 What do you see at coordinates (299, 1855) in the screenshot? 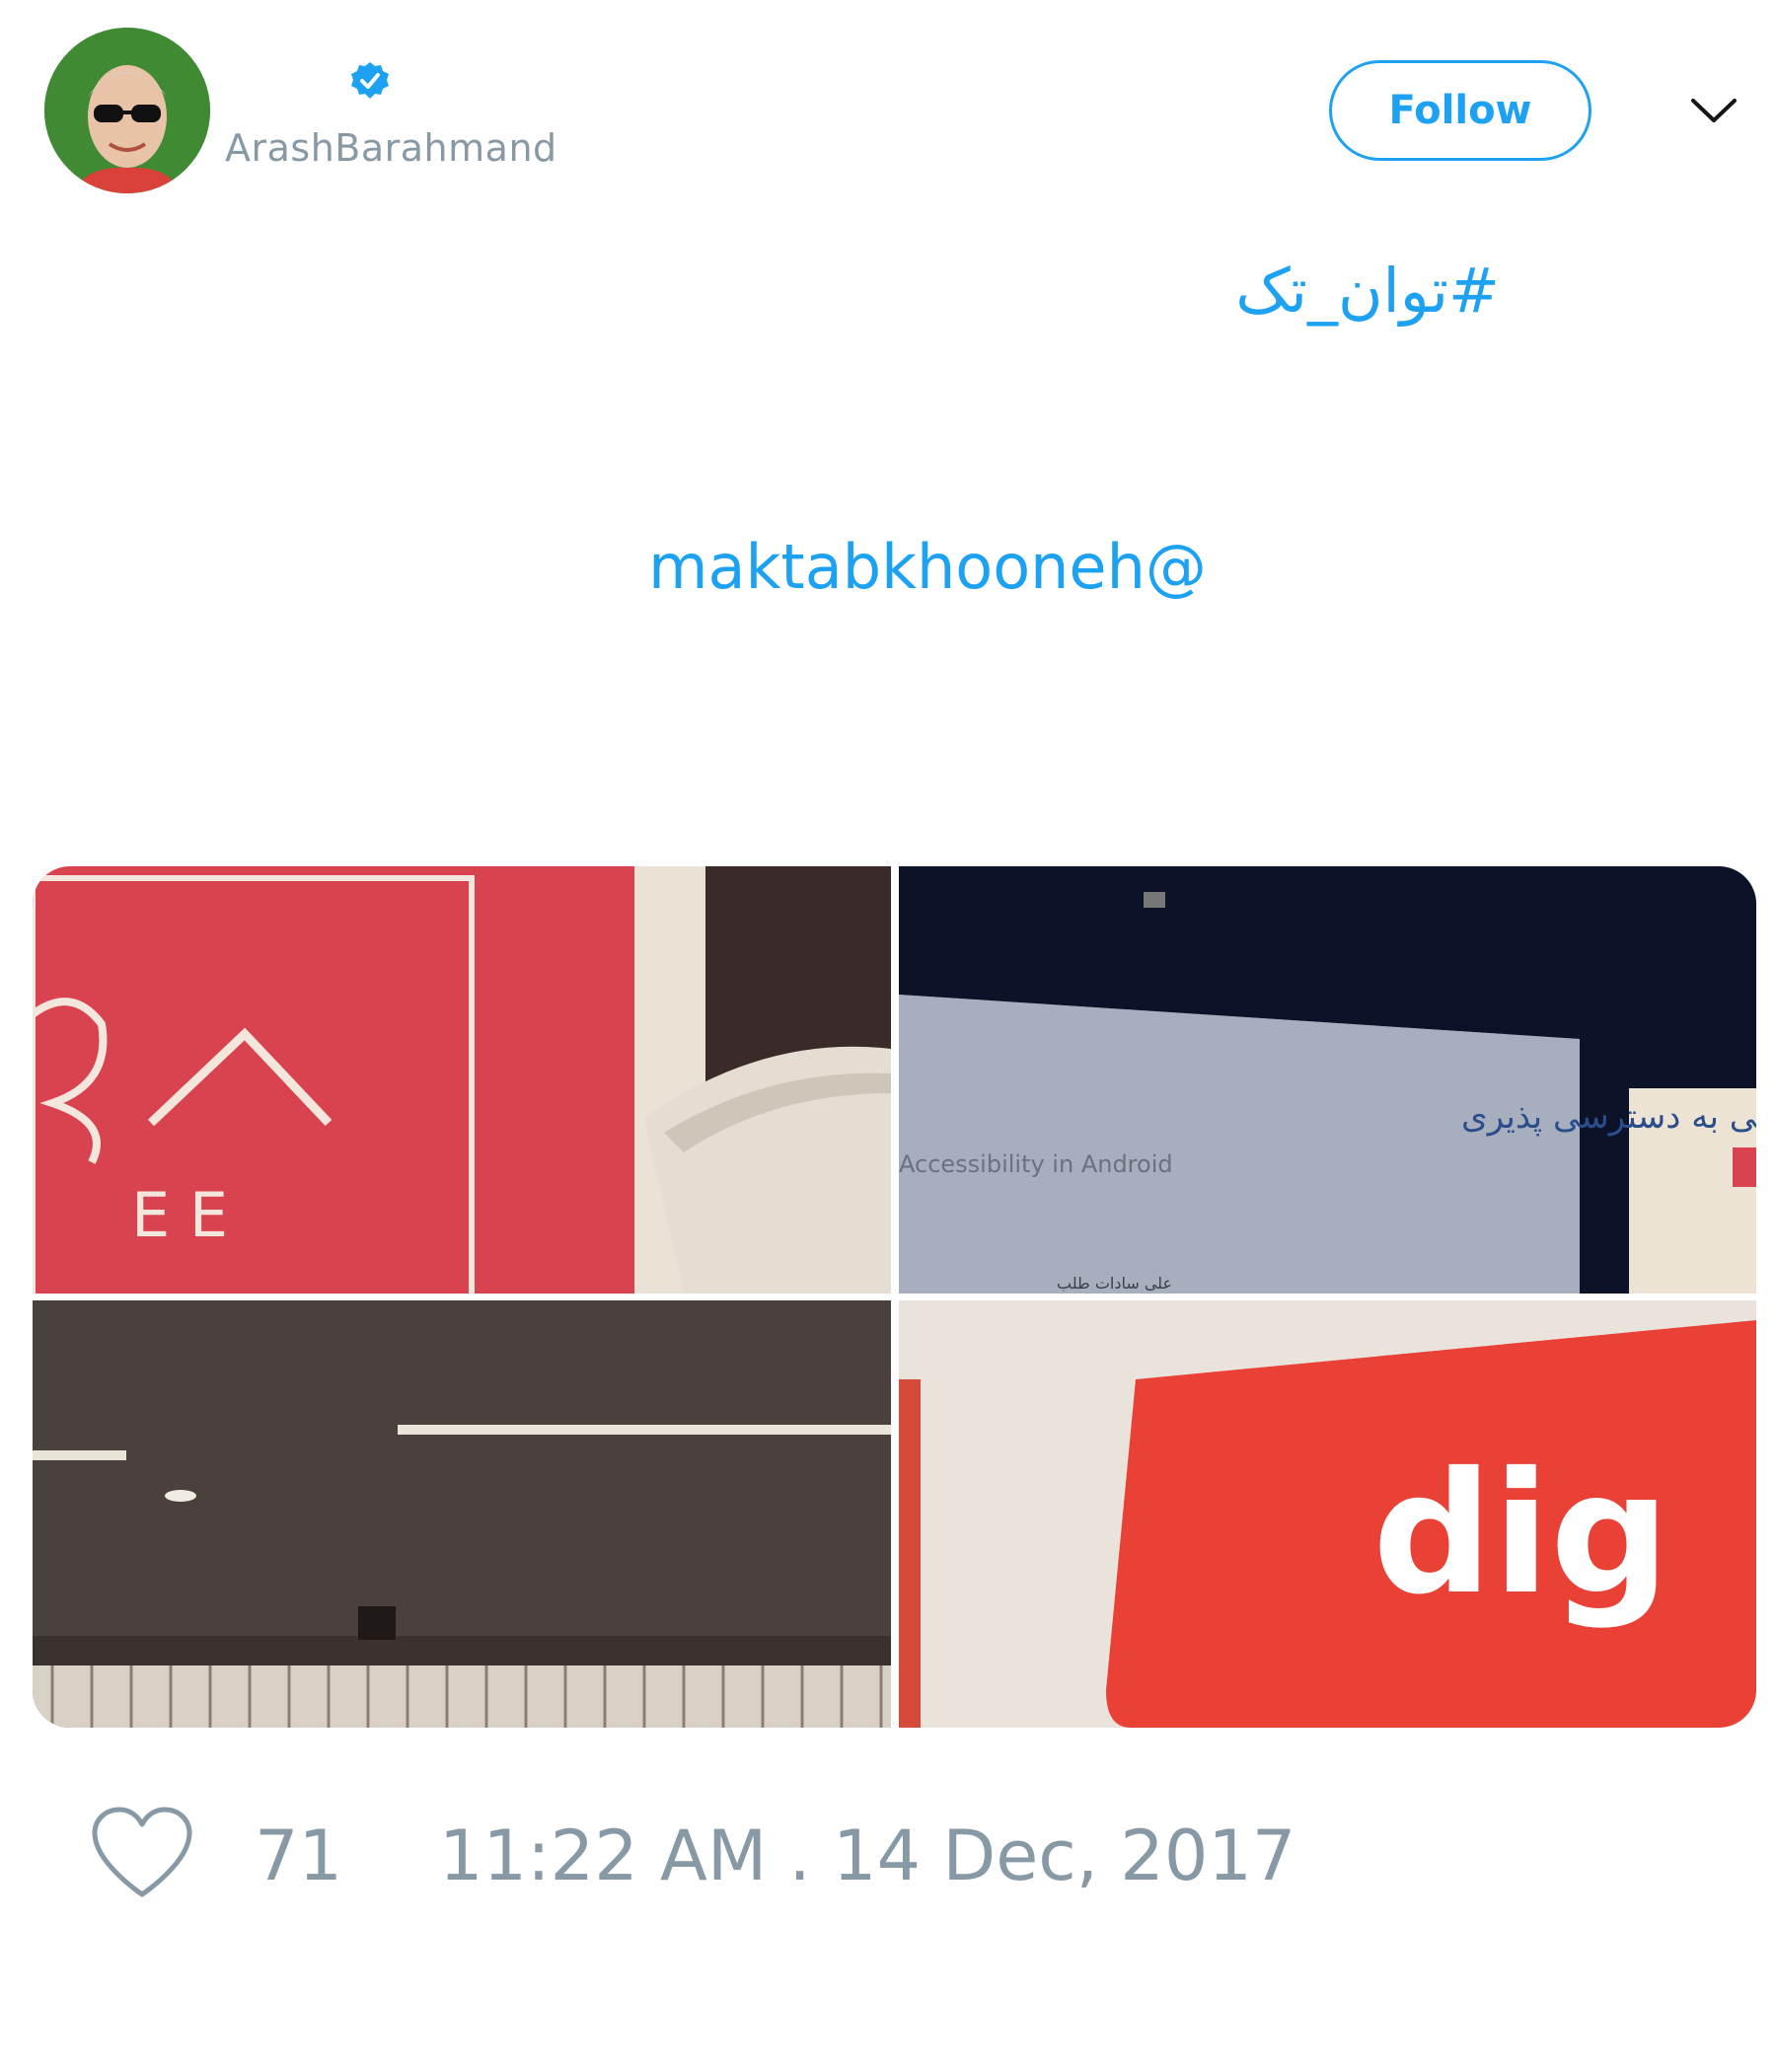
I see `like-count: 71` at bounding box center [299, 1855].